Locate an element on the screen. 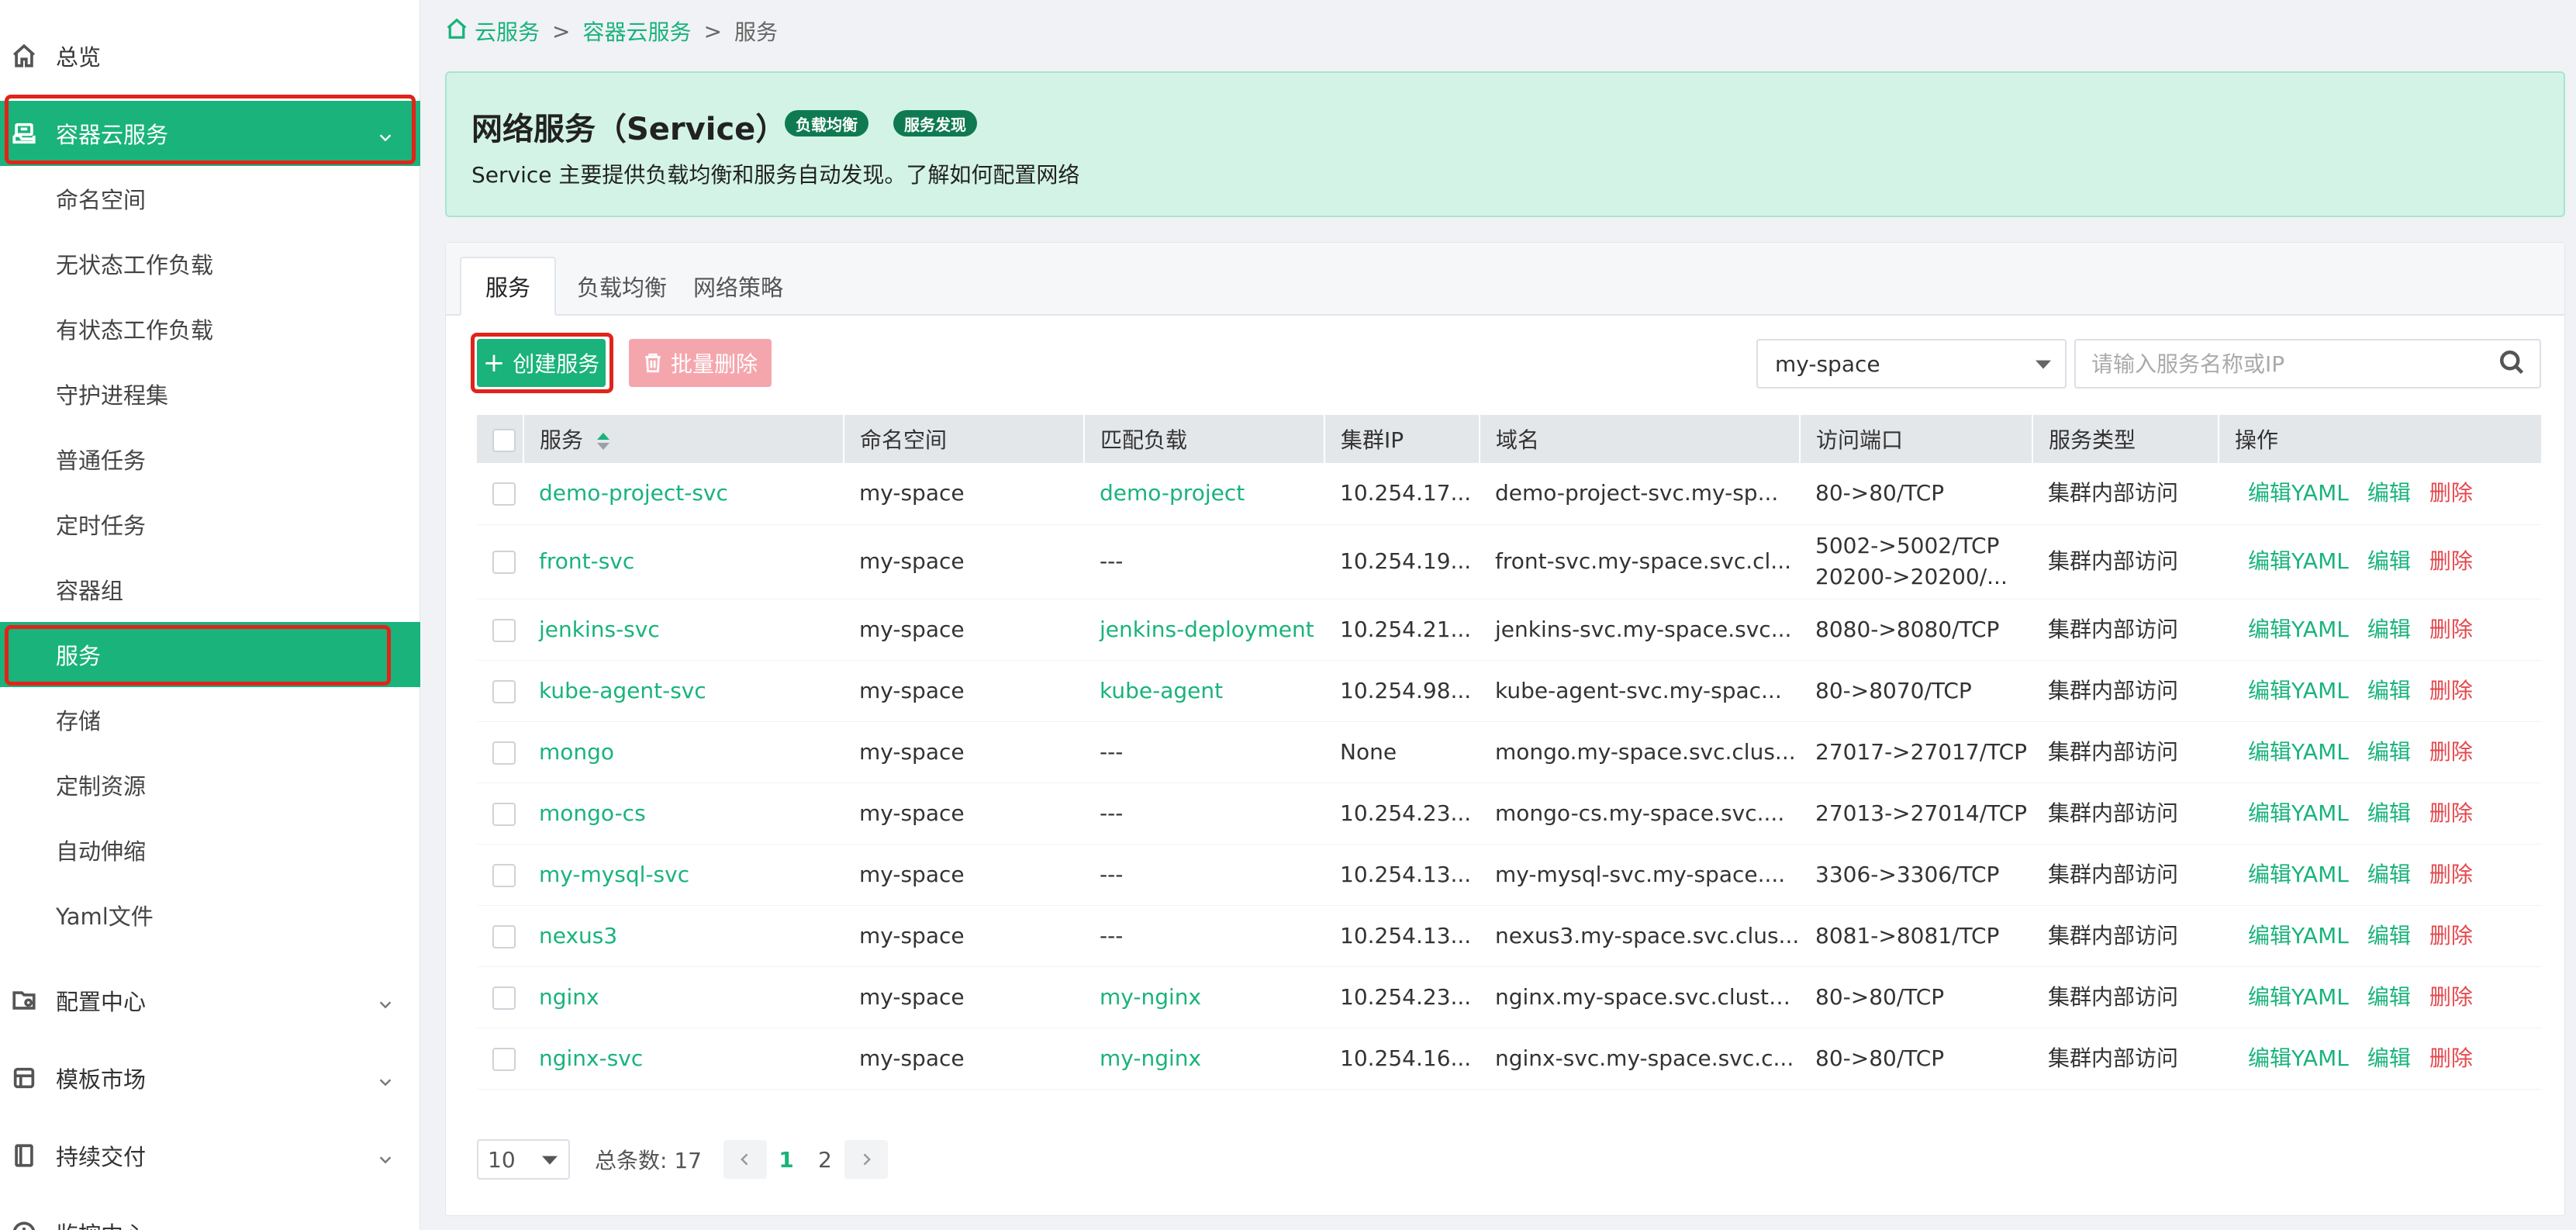 This screenshot has width=2576, height=1230. tab-load-balance: 负载均衡 is located at coordinates (622, 286).